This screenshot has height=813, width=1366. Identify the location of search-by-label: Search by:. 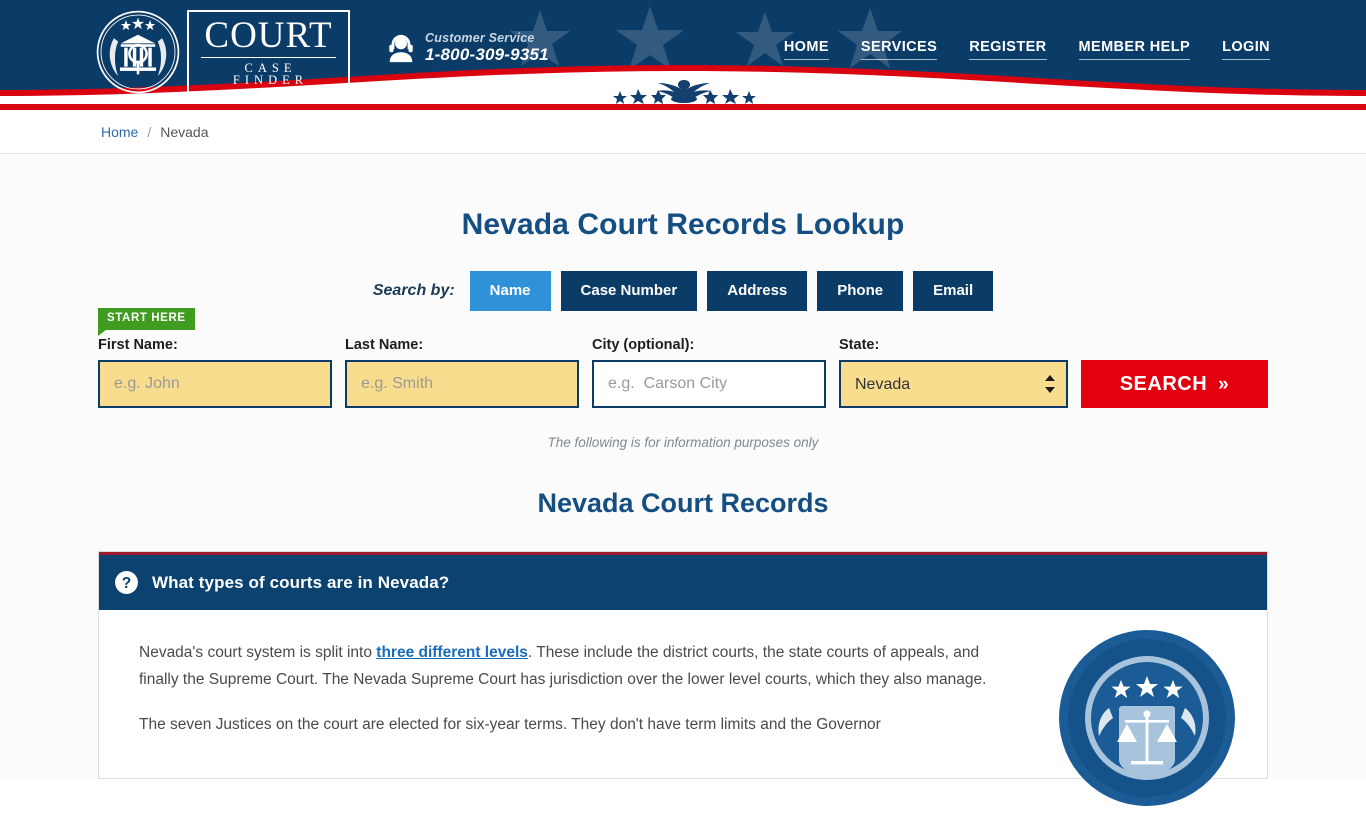
(413, 290).